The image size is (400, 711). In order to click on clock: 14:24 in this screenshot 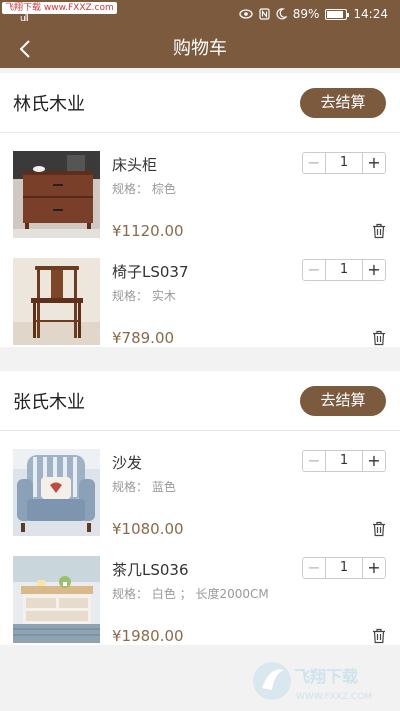, I will do `click(370, 14)`.